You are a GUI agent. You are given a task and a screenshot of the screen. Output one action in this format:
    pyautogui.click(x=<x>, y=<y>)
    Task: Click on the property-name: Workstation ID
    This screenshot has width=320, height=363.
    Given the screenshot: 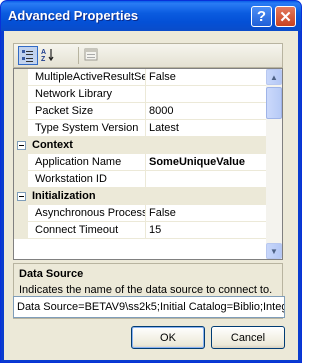 What is the action you would take?
    pyautogui.click(x=87, y=179)
    